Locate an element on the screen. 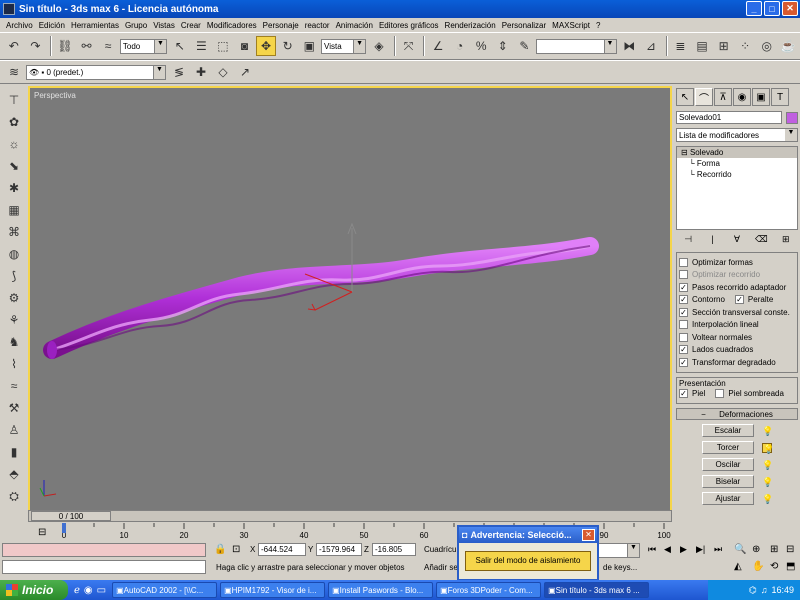 The image size is (800, 600). menu-item-14: ? is located at coordinates (599, 25).